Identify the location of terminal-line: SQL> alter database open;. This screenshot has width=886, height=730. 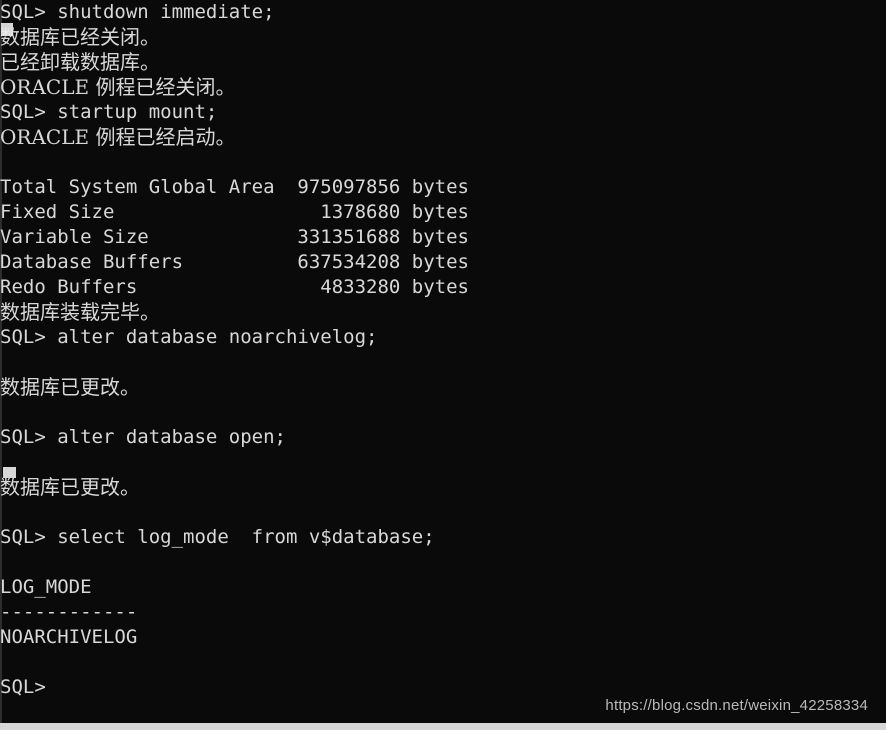
(143, 437).